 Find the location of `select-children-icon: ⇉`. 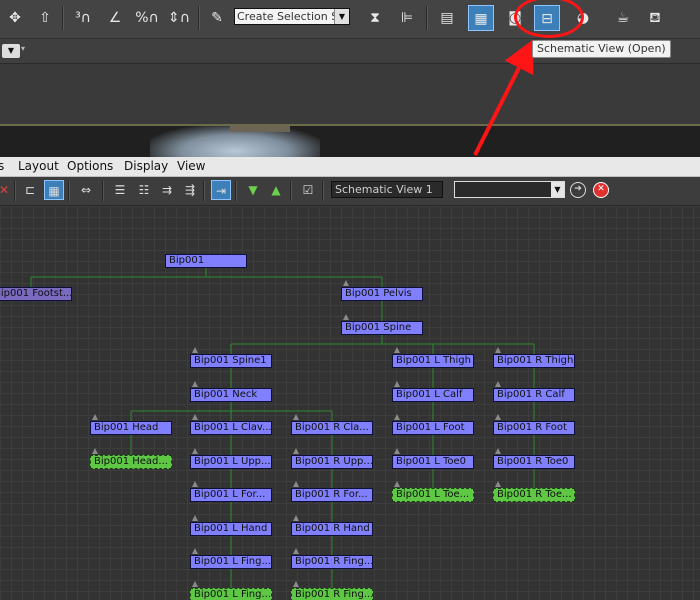

select-children-icon: ⇉ is located at coordinates (167, 190).